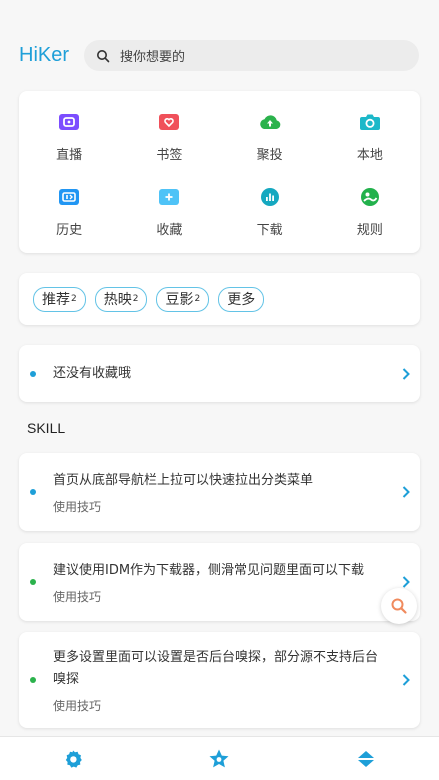  Describe the element at coordinates (92, 373) in the screenshot. I see `favorites-empty-text: 还没有收藏哦` at that location.